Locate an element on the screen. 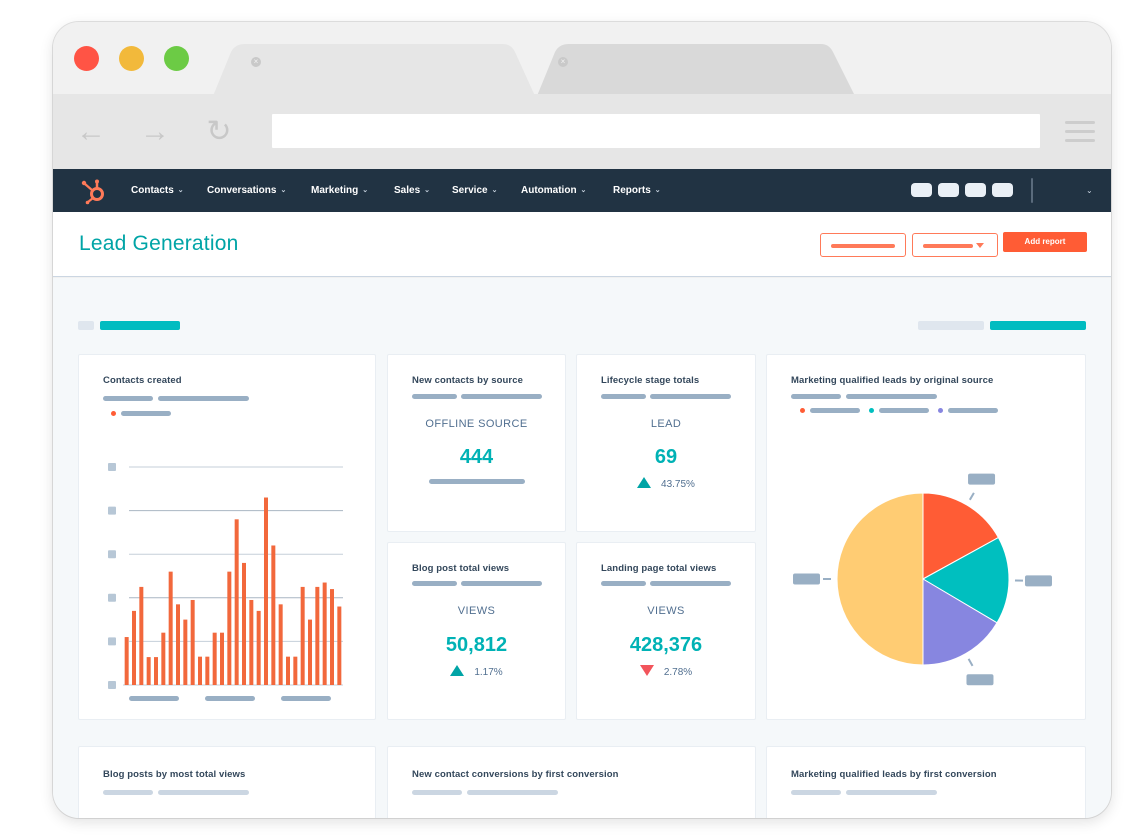  reload-icon: ↻ is located at coordinates (219, 132).